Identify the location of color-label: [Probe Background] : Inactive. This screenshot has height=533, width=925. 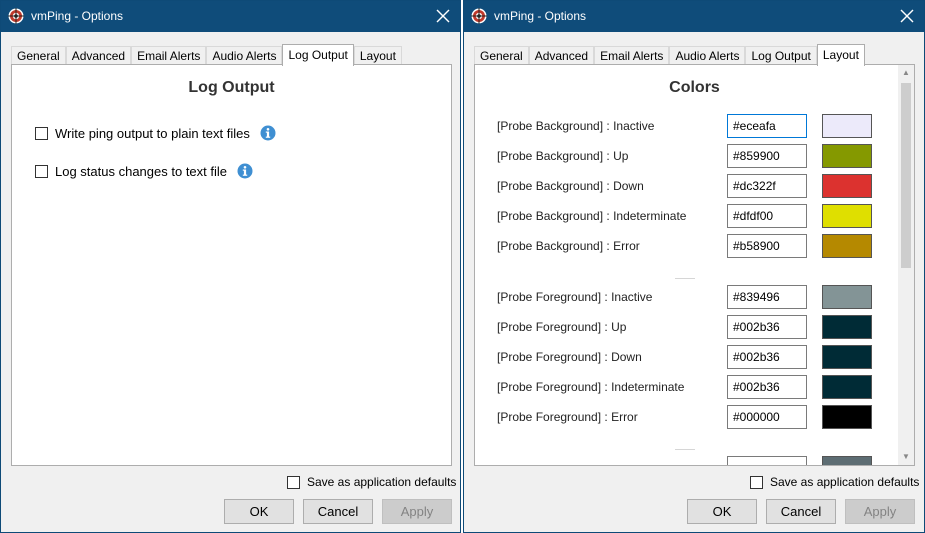
(576, 126).